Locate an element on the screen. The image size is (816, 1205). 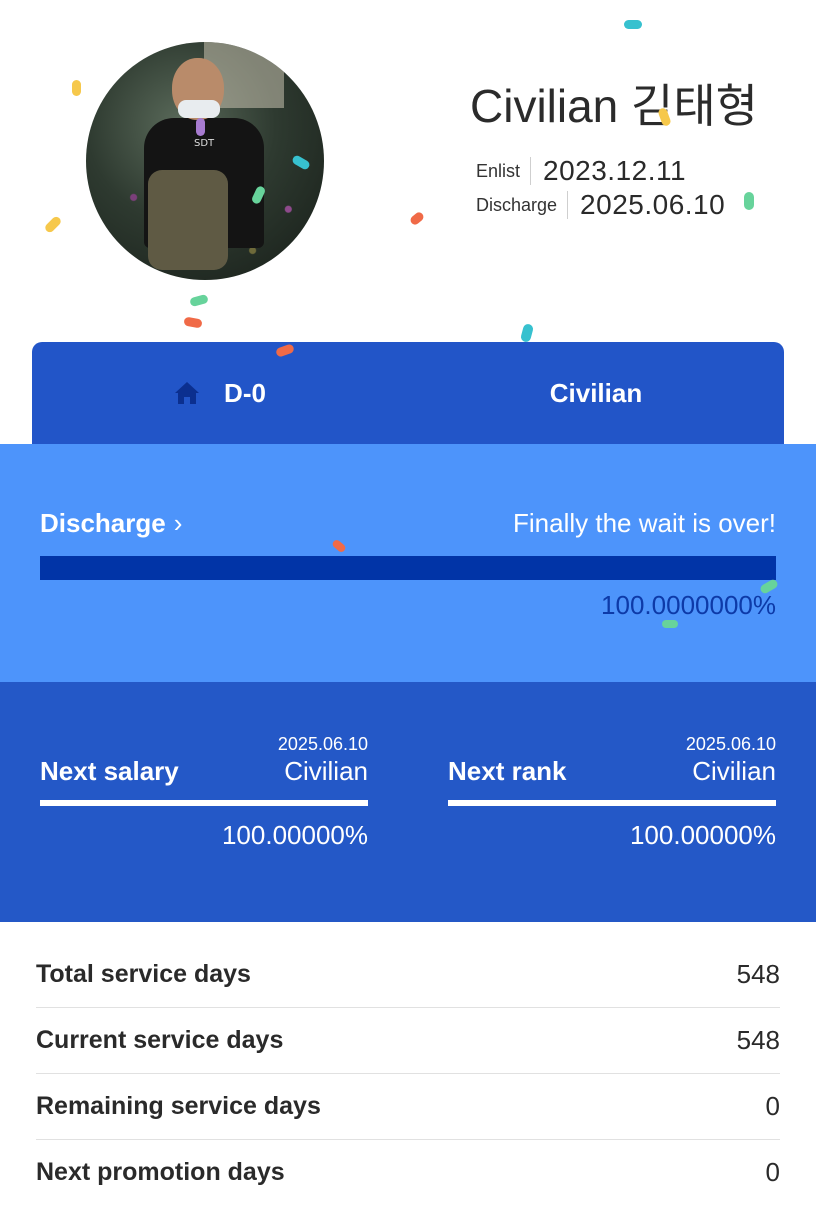
avatar-shirt-text: SDT is located at coordinates (204, 143).